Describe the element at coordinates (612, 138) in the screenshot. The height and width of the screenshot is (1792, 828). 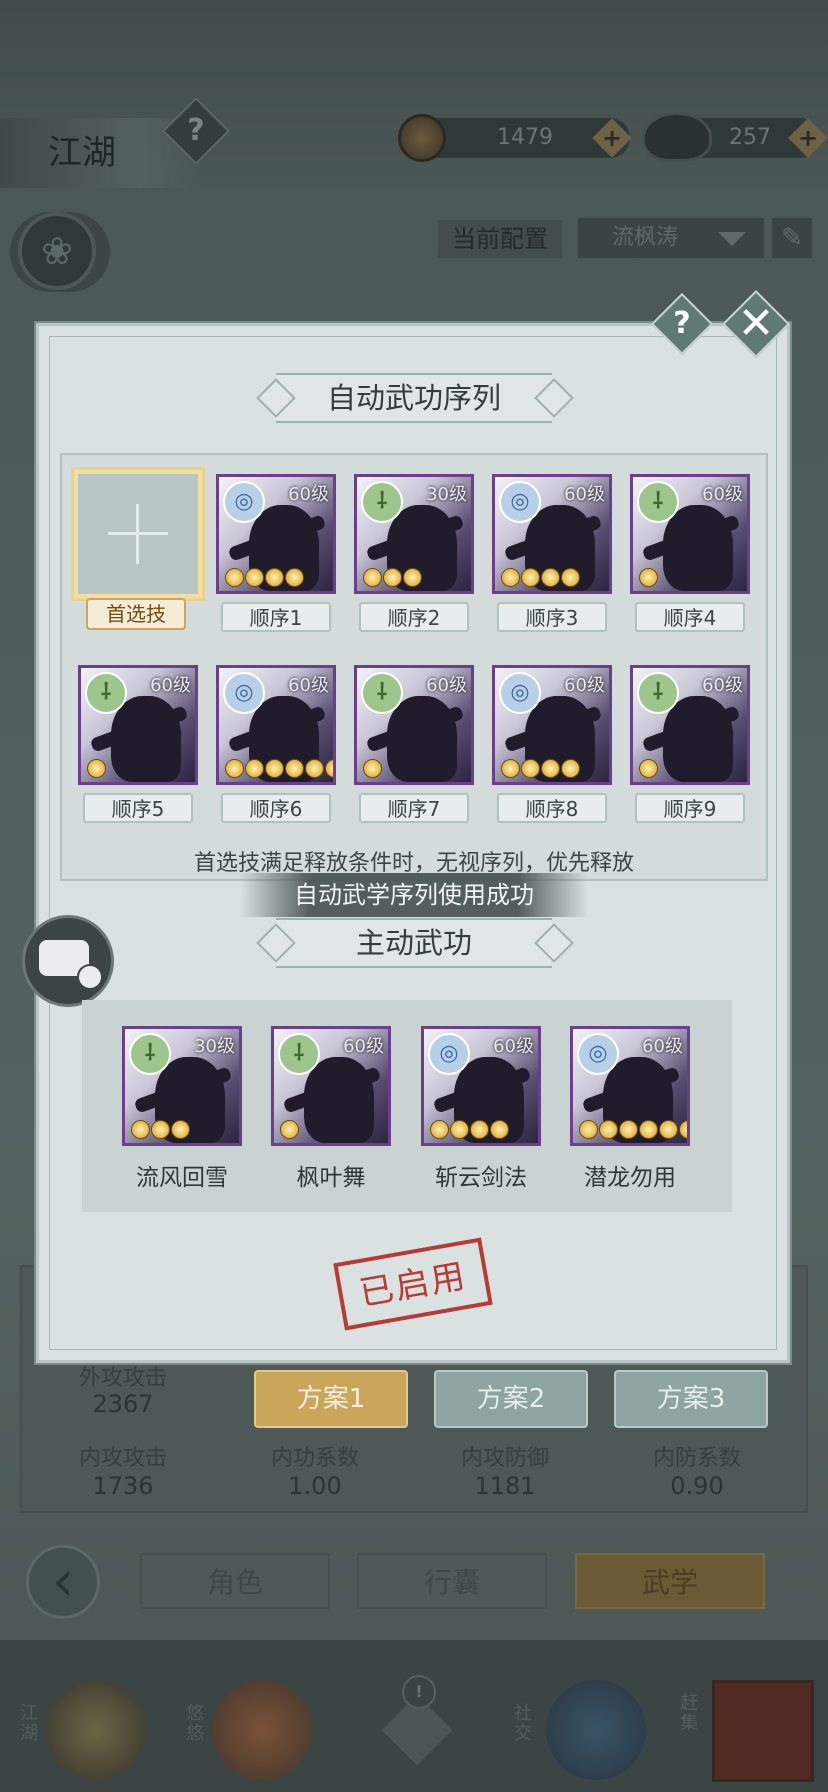
I see `copper-add-button: +` at that location.